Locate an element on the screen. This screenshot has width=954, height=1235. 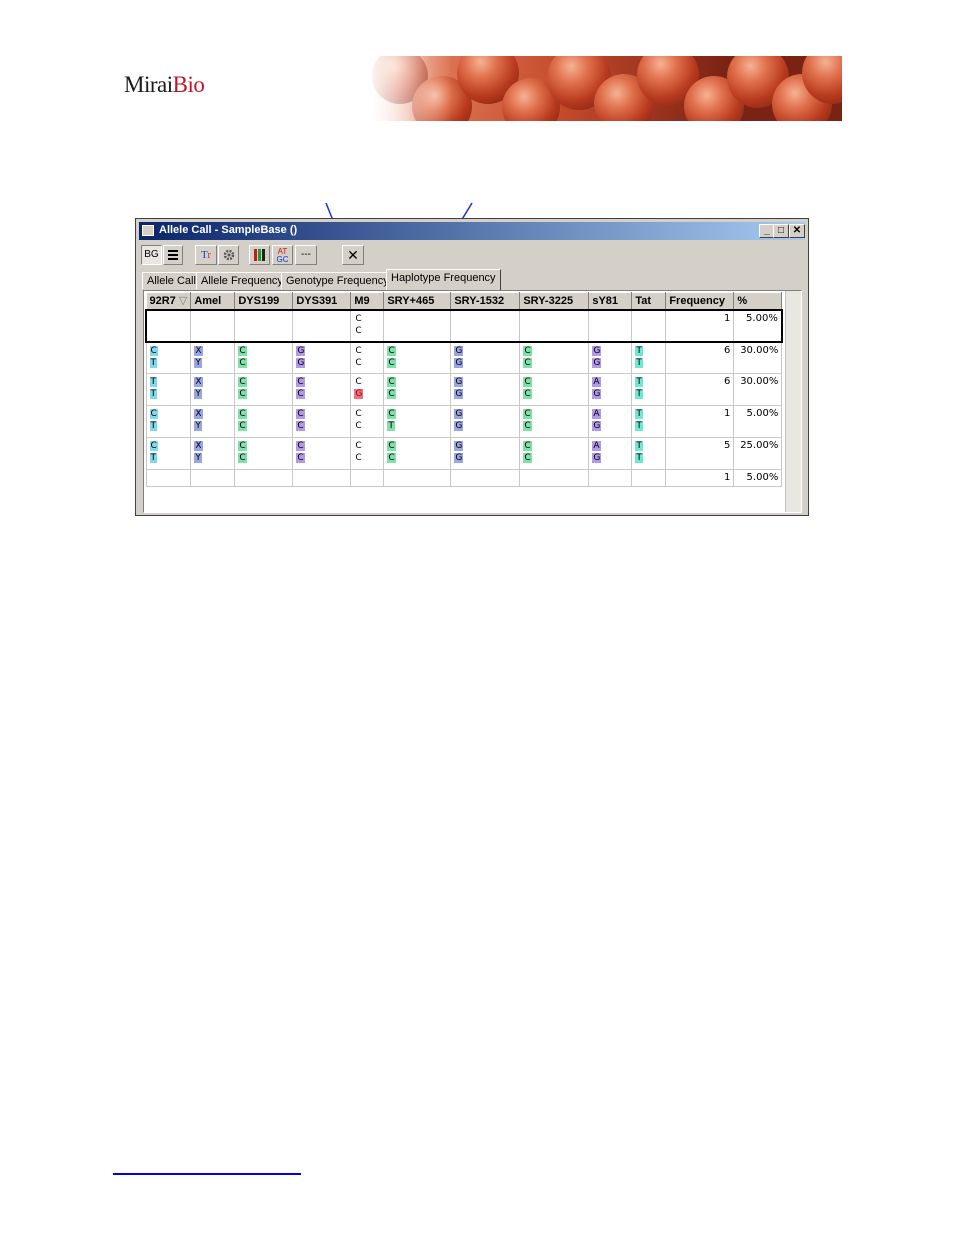
col-header-sry465: SRY+465 is located at coordinates (417, 301).